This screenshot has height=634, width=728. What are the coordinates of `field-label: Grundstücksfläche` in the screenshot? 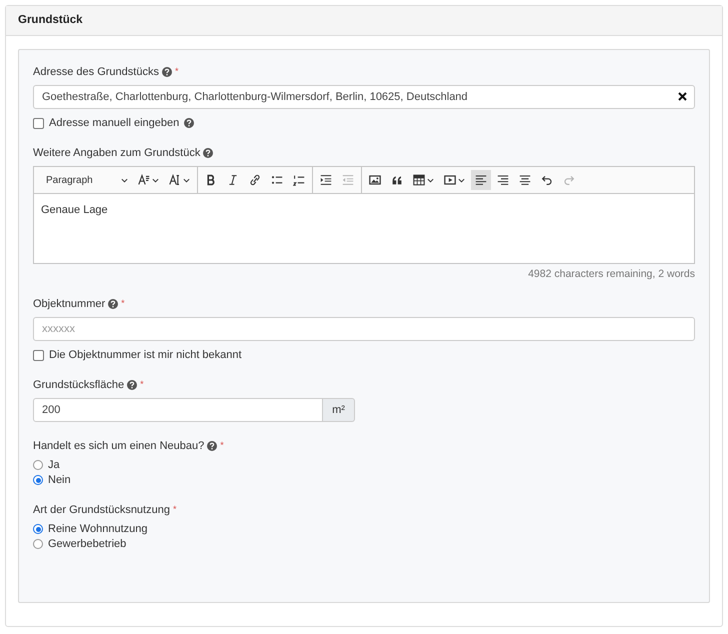 It's located at (78, 385).